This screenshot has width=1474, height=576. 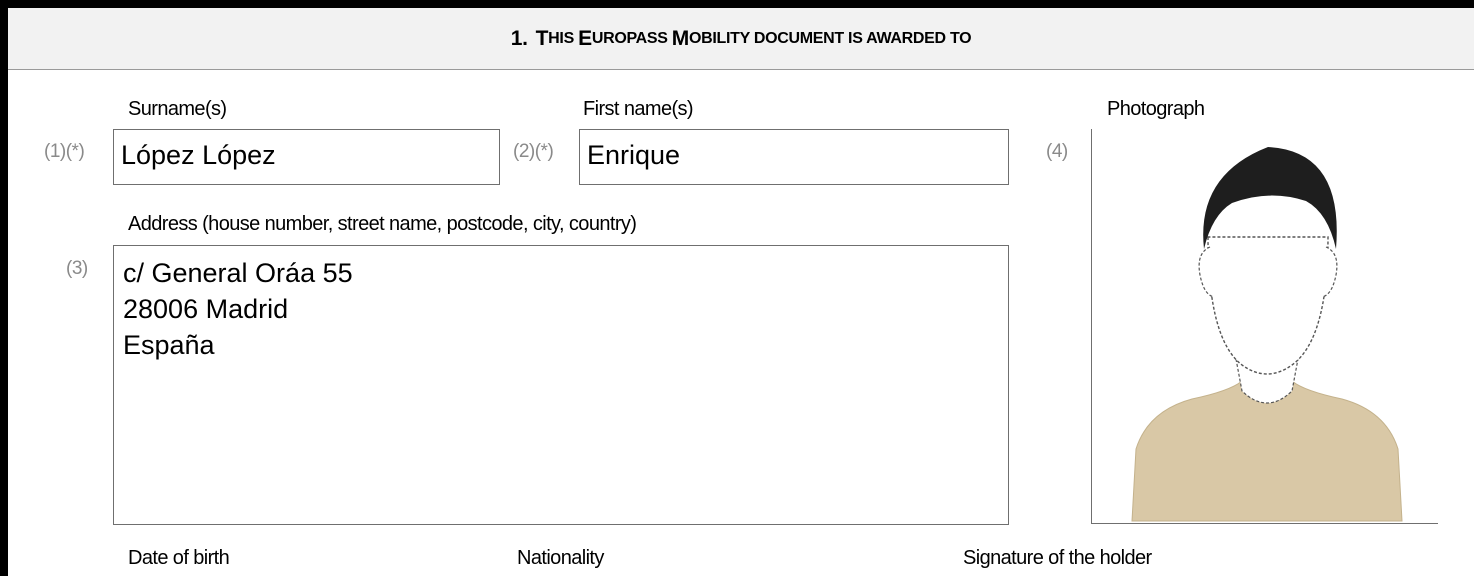 What do you see at coordinates (4, 288) in the screenshot?
I see `left-border` at bounding box center [4, 288].